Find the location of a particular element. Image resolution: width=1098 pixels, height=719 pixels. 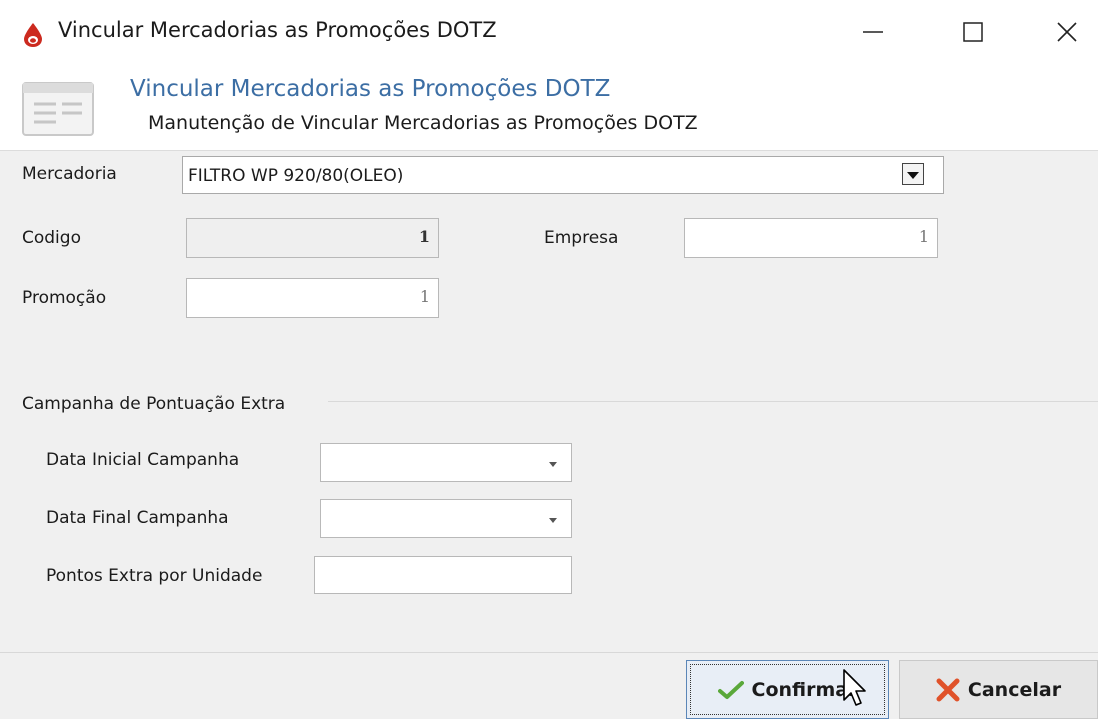

group-divider is located at coordinates (713, 401).